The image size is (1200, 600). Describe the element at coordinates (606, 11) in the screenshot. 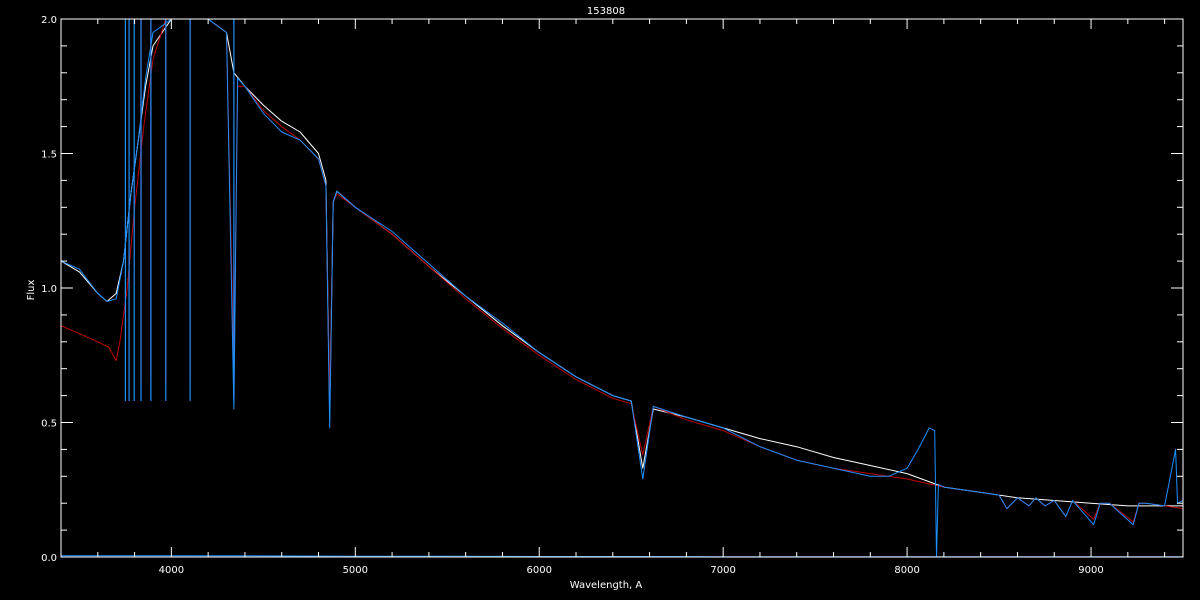

I see `chart-title: 153808` at that location.